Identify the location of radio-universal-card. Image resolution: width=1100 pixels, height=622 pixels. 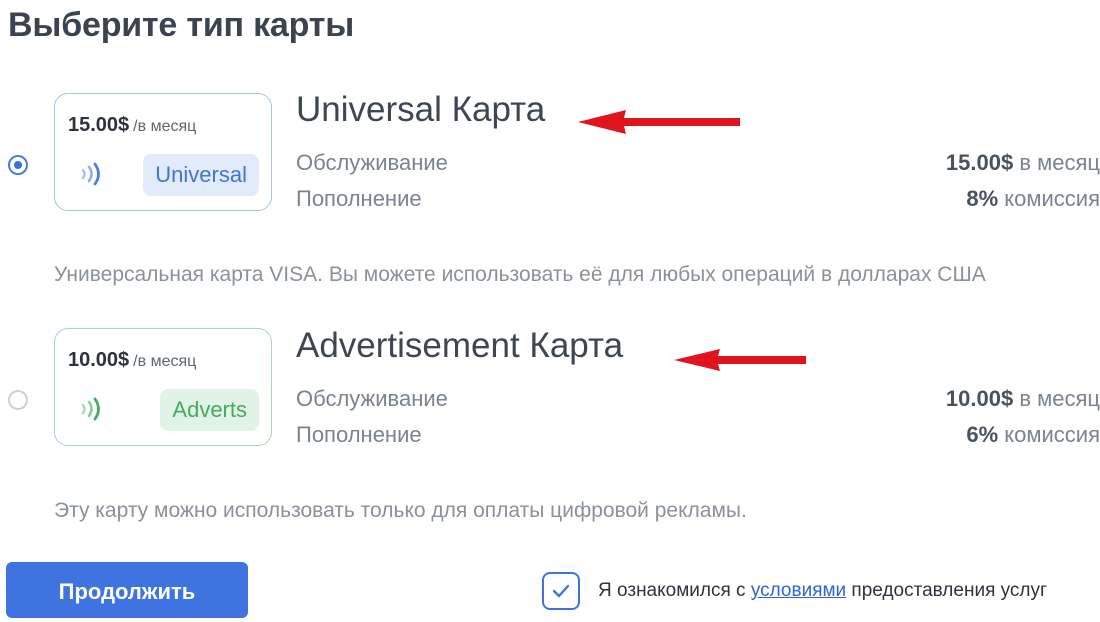
(18, 165).